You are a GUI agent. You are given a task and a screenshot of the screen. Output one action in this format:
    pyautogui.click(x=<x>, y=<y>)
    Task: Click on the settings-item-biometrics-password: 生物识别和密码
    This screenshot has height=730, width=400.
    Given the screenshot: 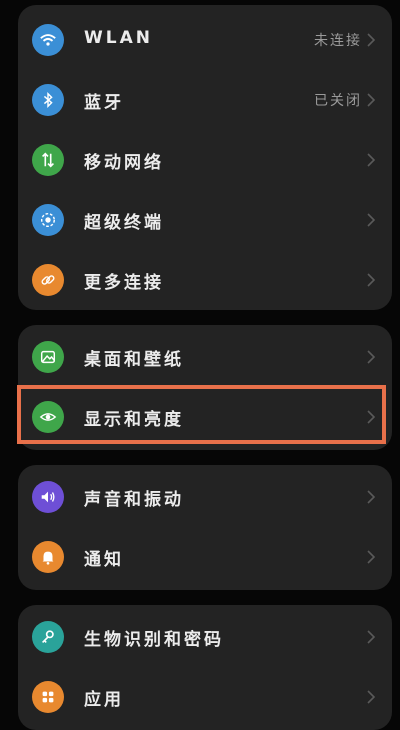 What is the action you would take?
    pyautogui.click(x=205, y=637)
    